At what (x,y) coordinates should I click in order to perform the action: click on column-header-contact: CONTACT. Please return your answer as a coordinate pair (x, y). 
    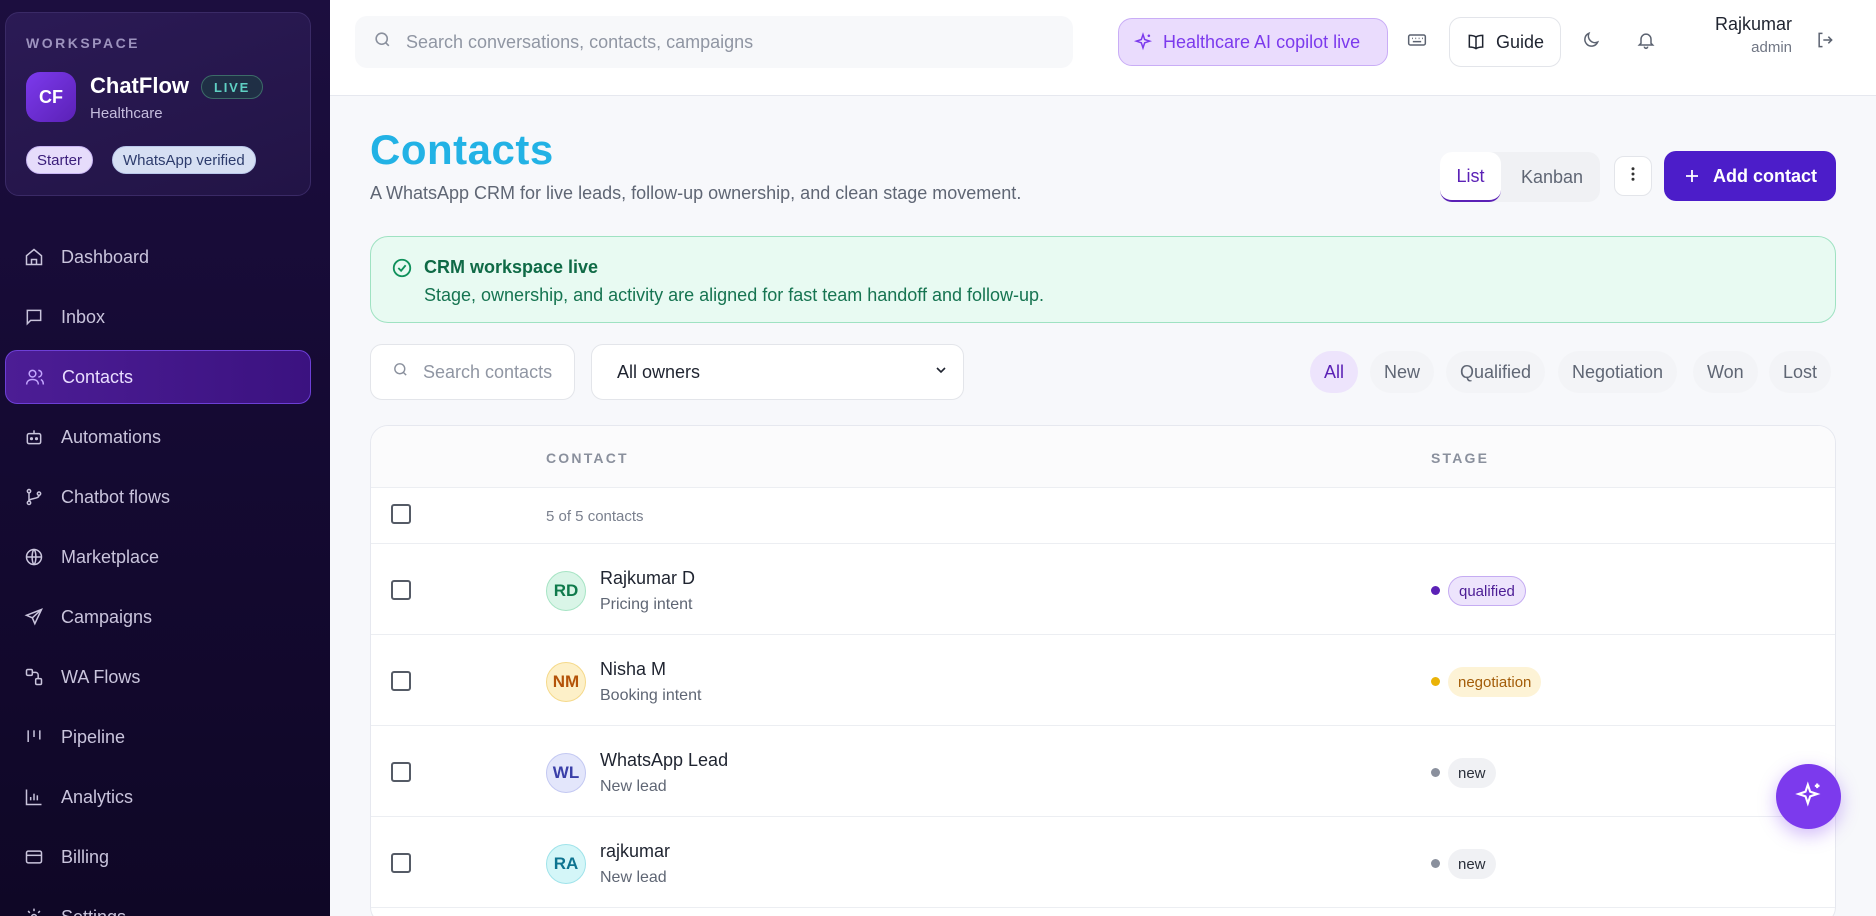
    Looking at the image, I should click on (587, 458).